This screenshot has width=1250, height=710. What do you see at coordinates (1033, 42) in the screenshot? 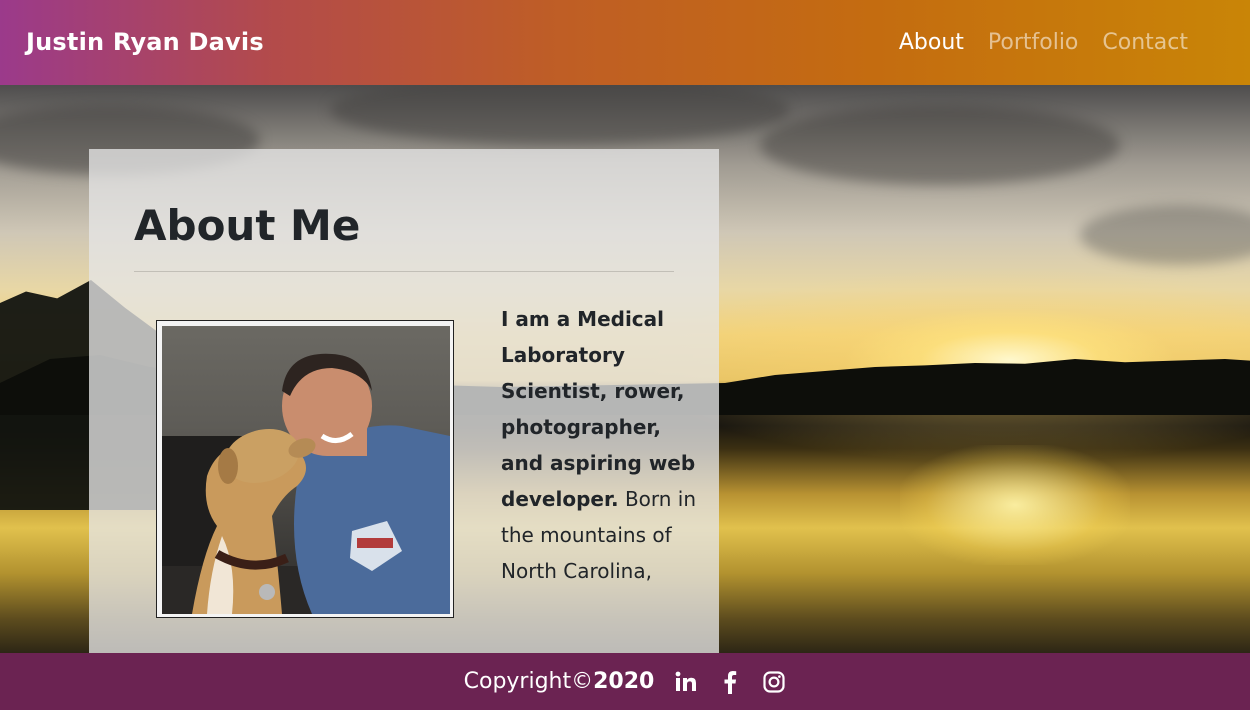
I see `nav-link-portfolio: Portfolio` at bounding box center [1033, 42].